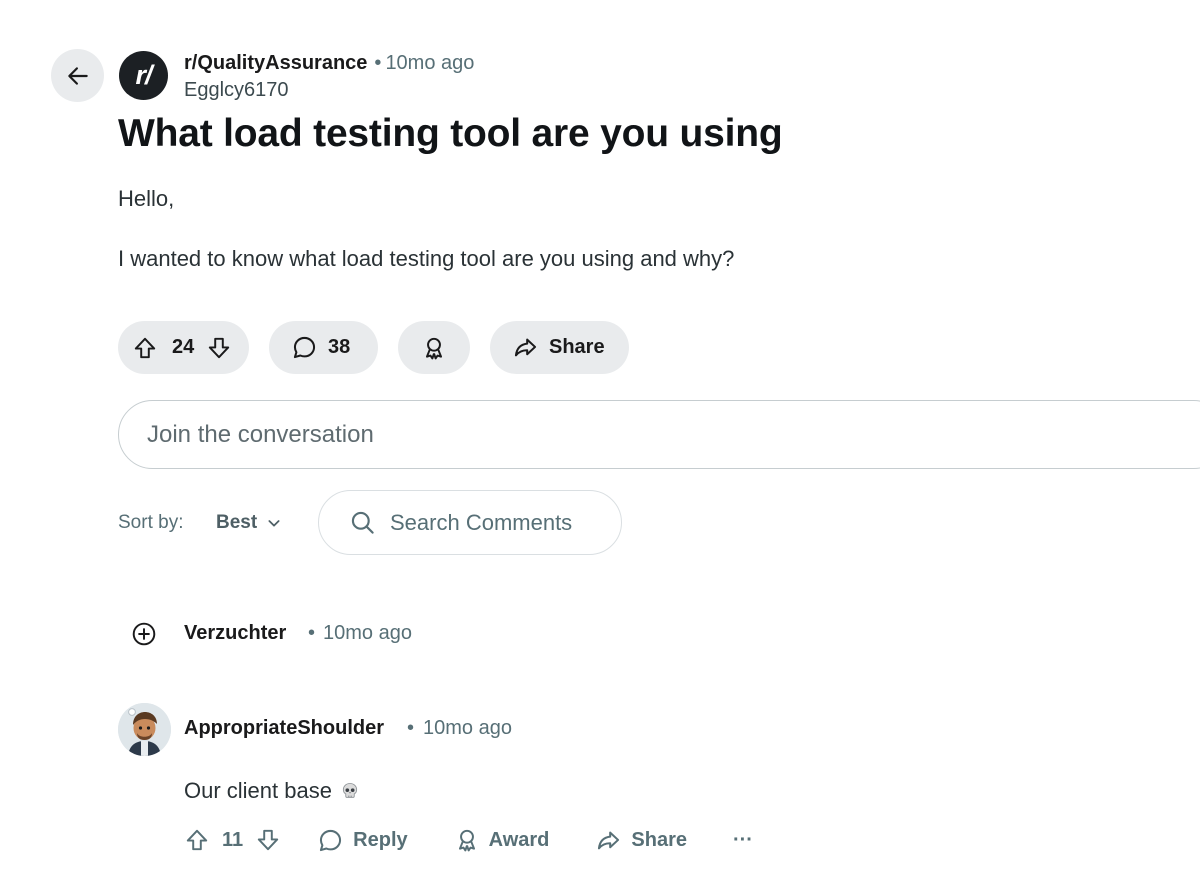  I want to click on back-button, so click(77, 75).